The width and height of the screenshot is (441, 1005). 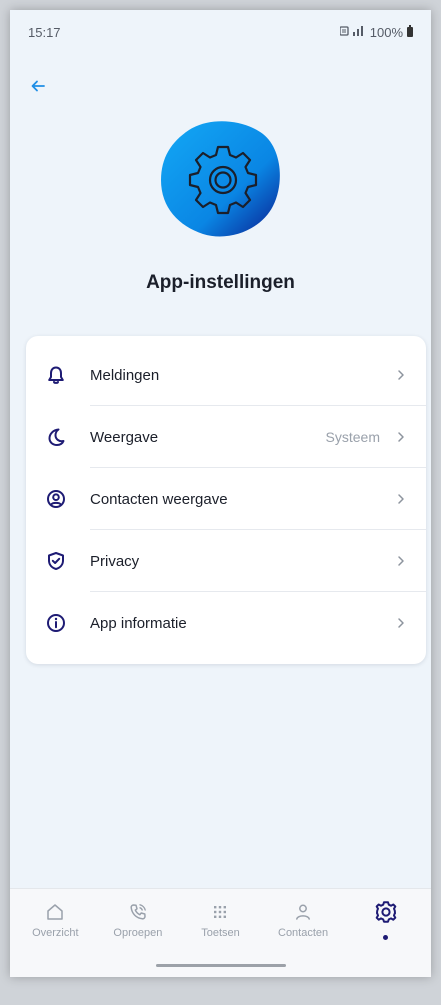 I want to click on gear-blob-icon, so click(x=220, y=179).